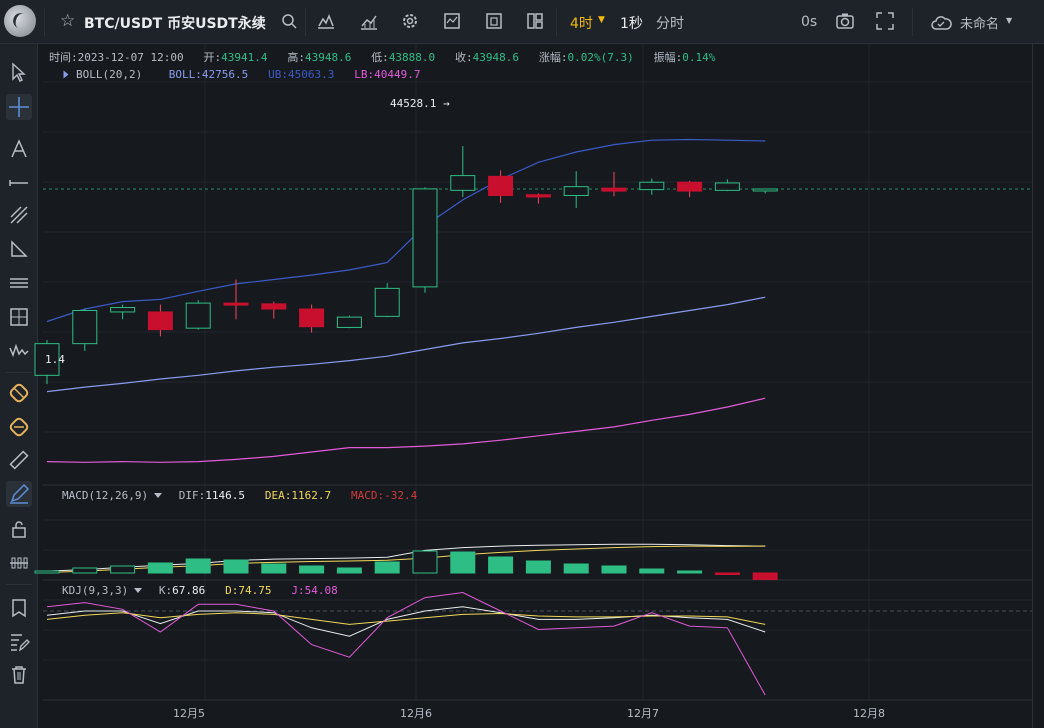 The width and height of the screenshot is (1044, 728). I want to click on x-axis-label: 12月8, so click(869, 713).